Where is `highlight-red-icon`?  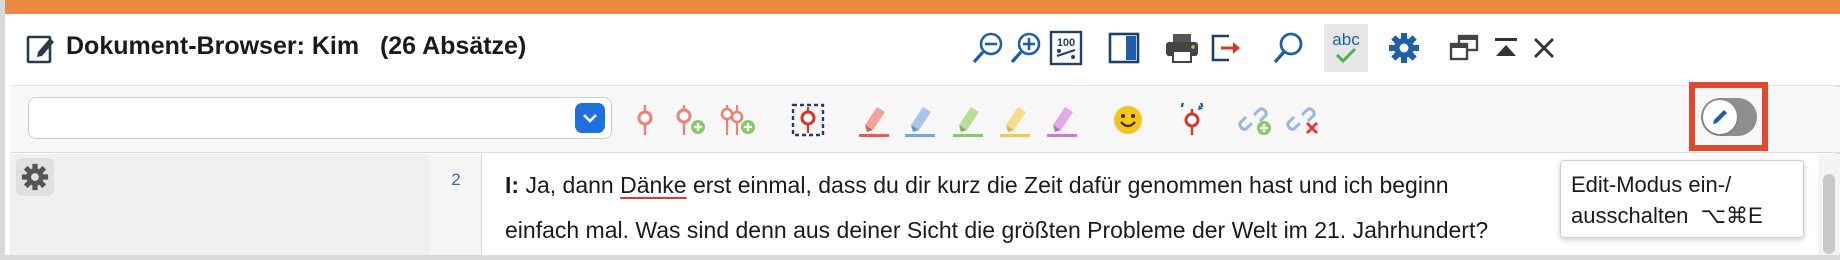
highlight-red-icon is located at coordinates (874, 120).